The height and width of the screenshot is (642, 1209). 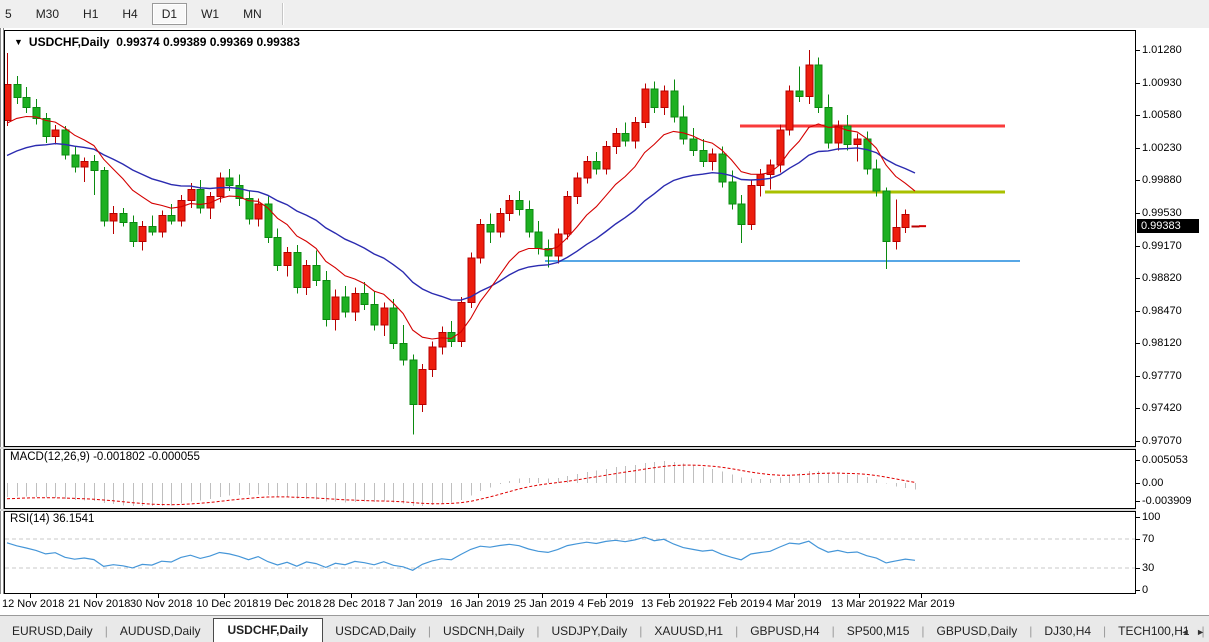 I want to click on date-label: 22 Feb 2019, so click(x=734, y=604).